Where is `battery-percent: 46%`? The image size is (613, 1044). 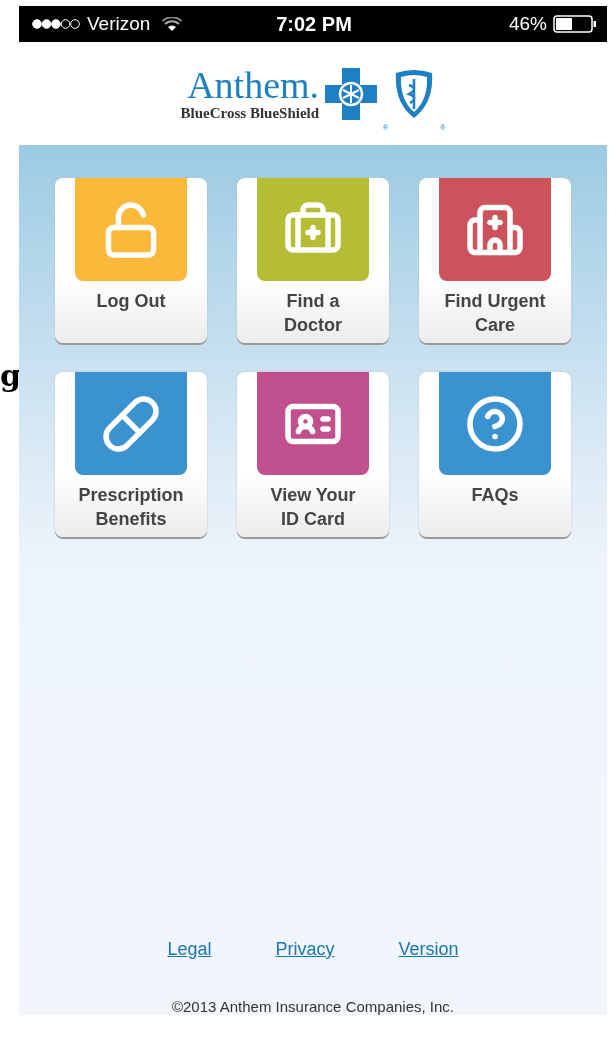 battery-percent: 46% is located at coordinates (527, 24).